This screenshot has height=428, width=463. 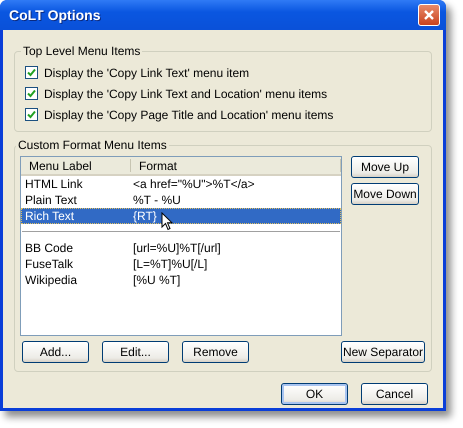 I want to click on list-row: HTML Link <a href="%U">%T</a>, so click(x=181, y=184).